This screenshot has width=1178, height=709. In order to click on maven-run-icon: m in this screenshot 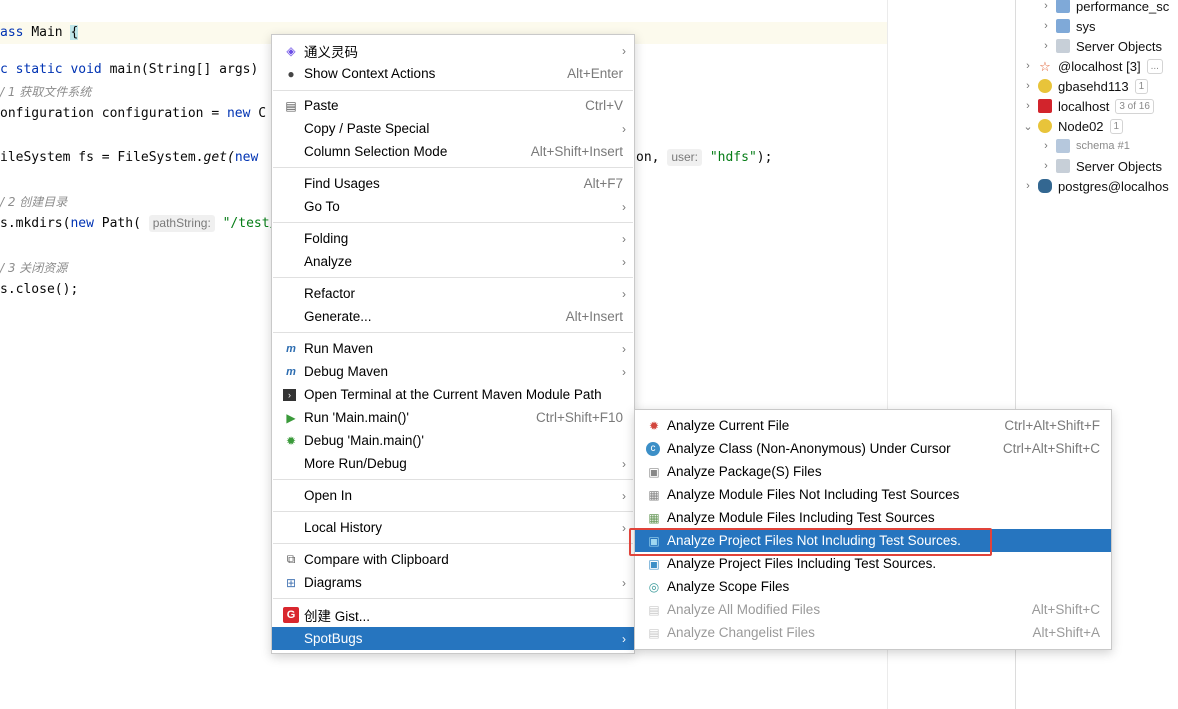, I will do `click(291, 348)`.